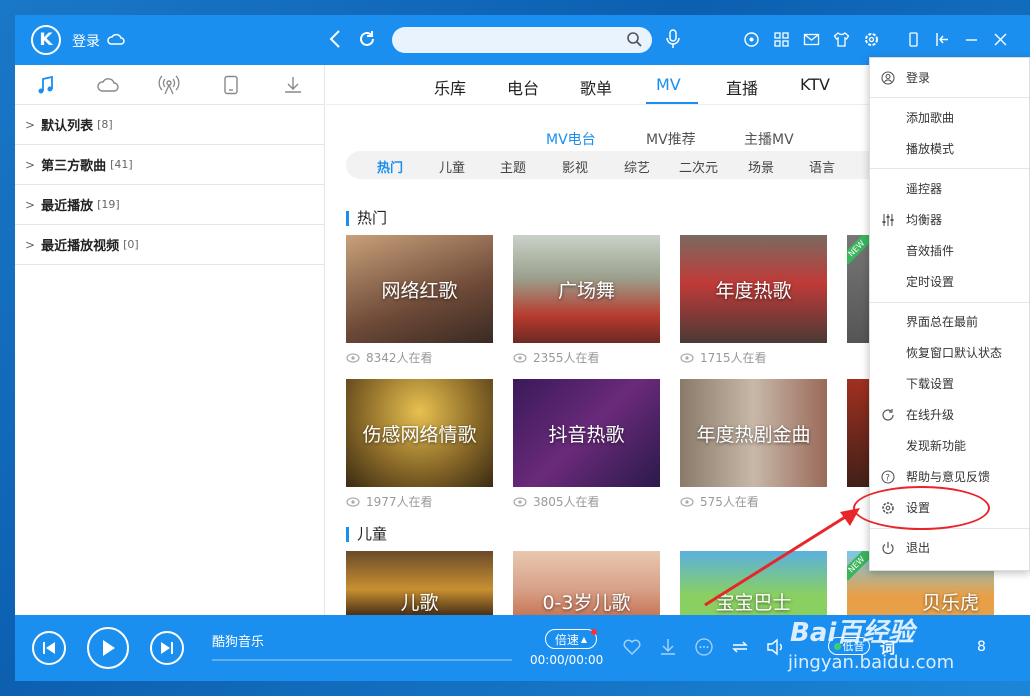 The image size is (1030, 696). Describe the element at coordinates (634, 41) in the screenshot. I see `search-icon` at that location.